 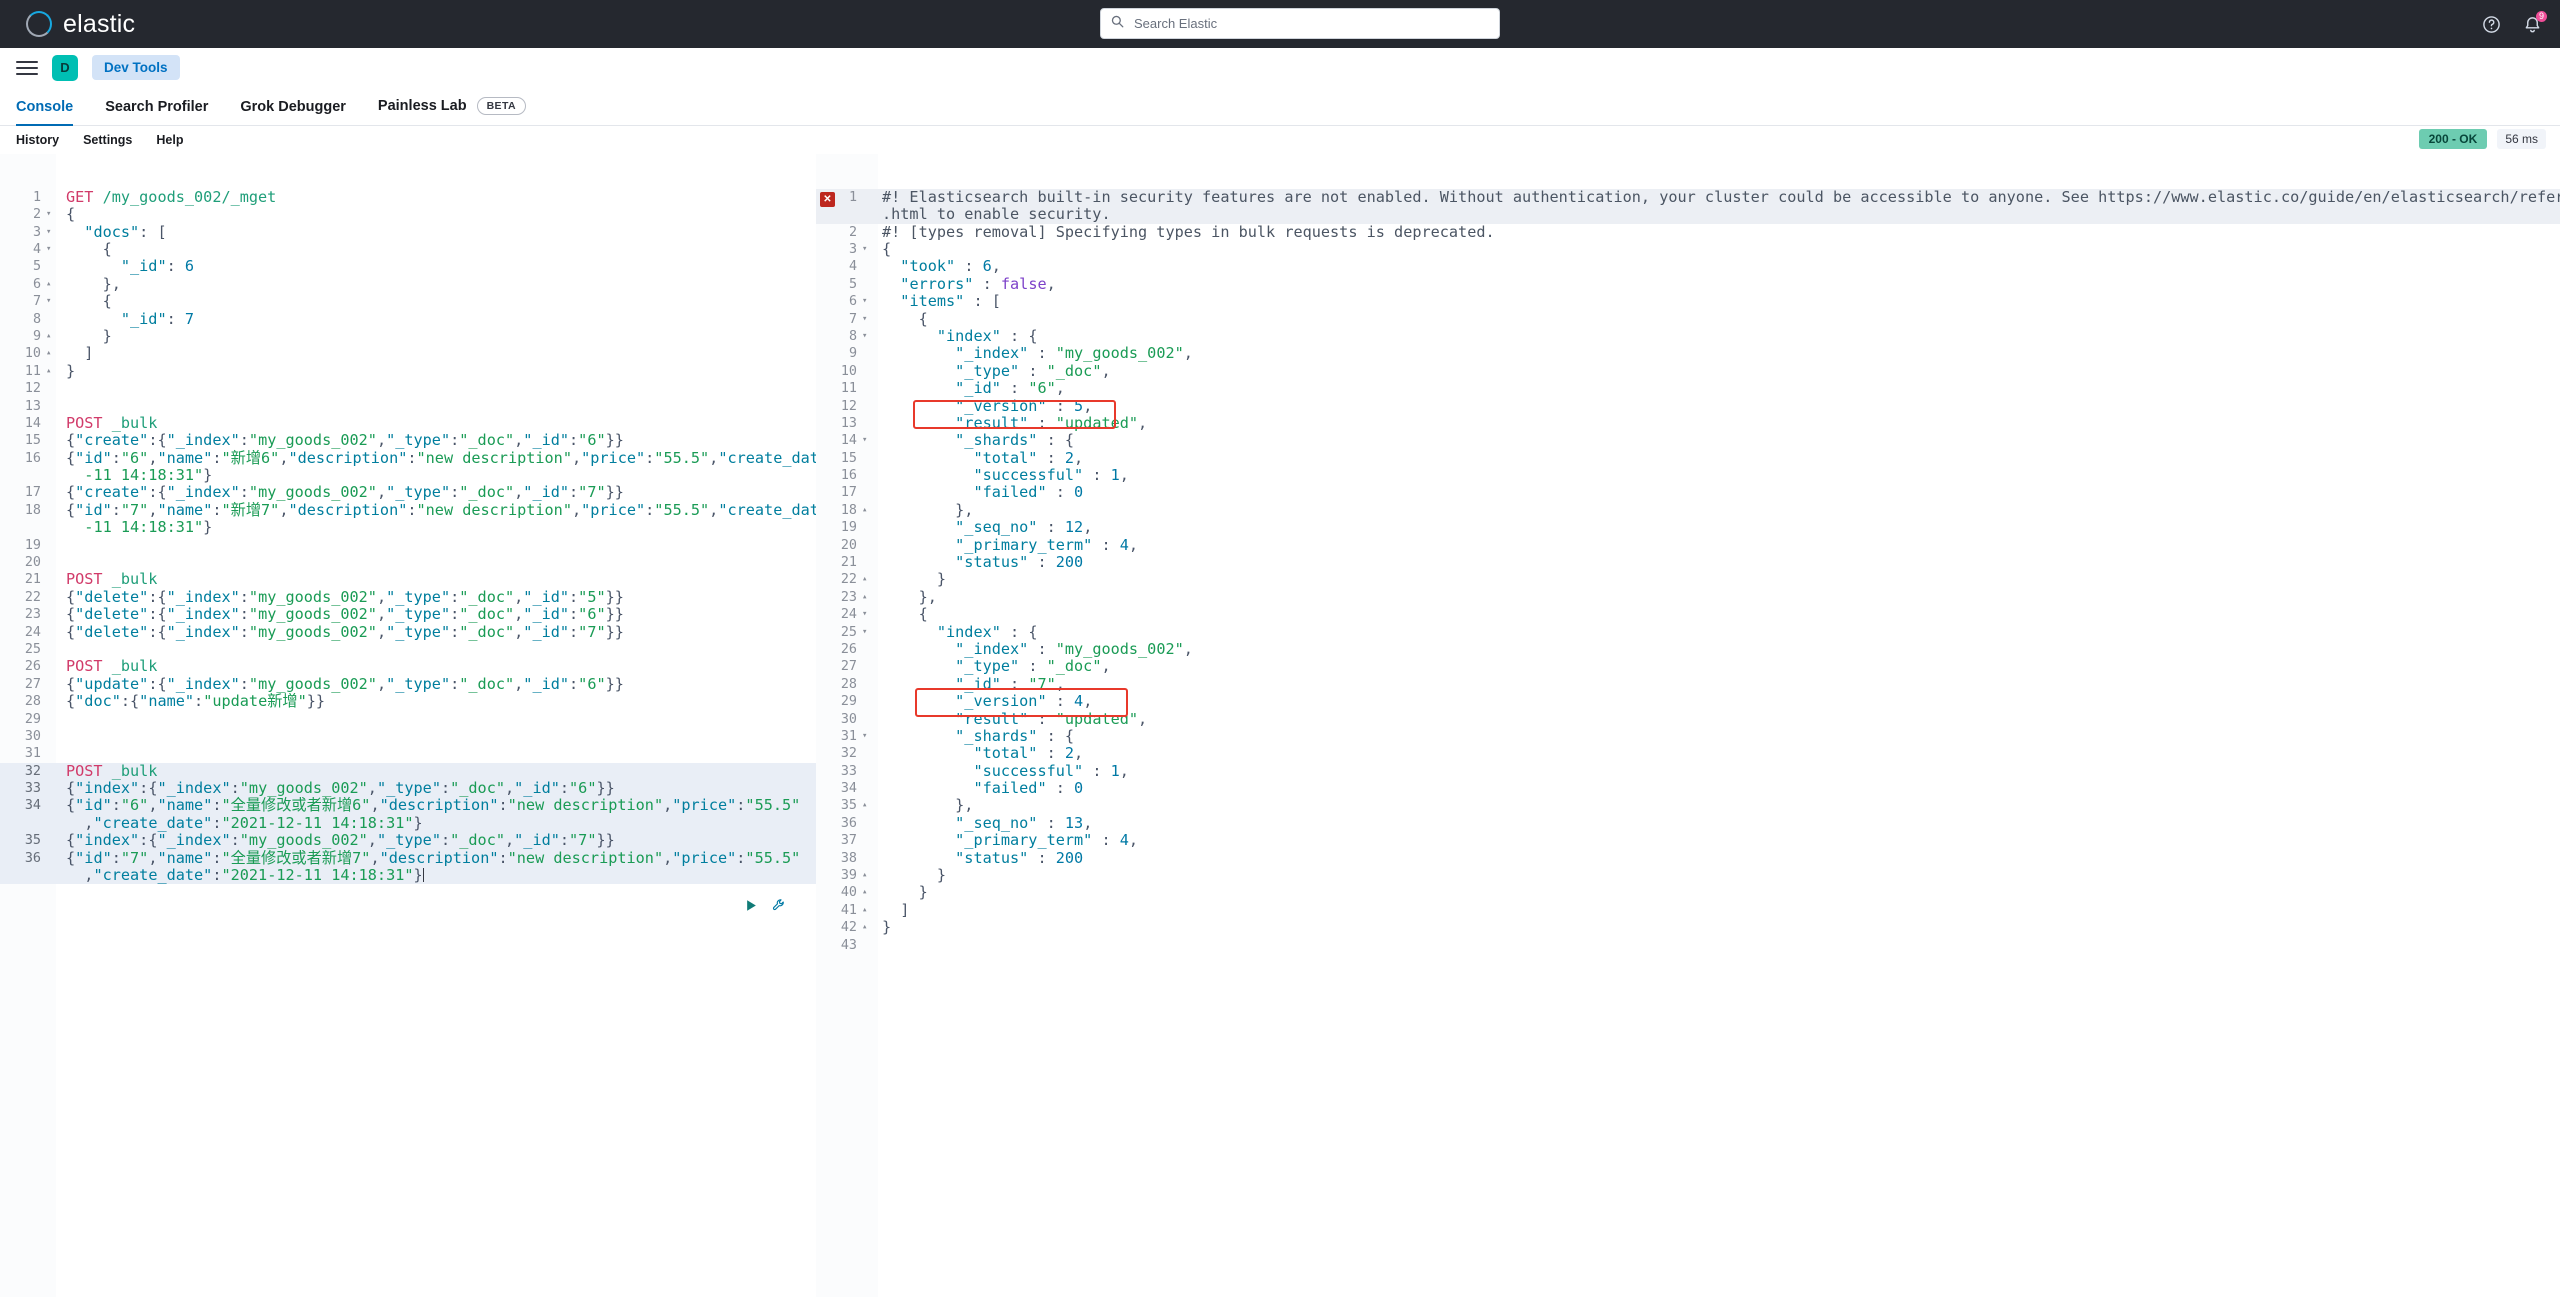 I want to click on global-search-wrapper, so click(x=1300, y=23).